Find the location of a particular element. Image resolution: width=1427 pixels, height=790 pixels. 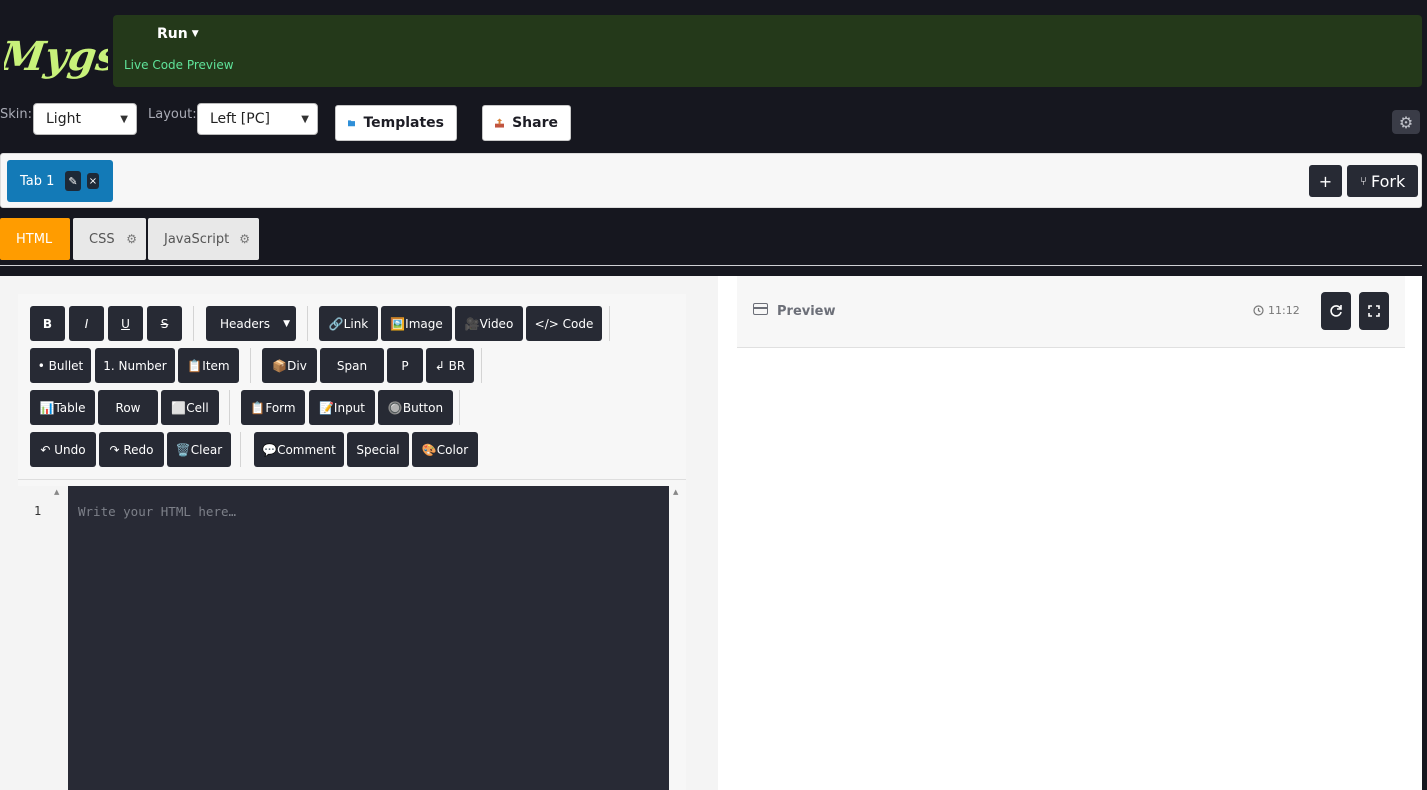

preview-timestamp: 11:12 is located at coordinates (1276, 310).